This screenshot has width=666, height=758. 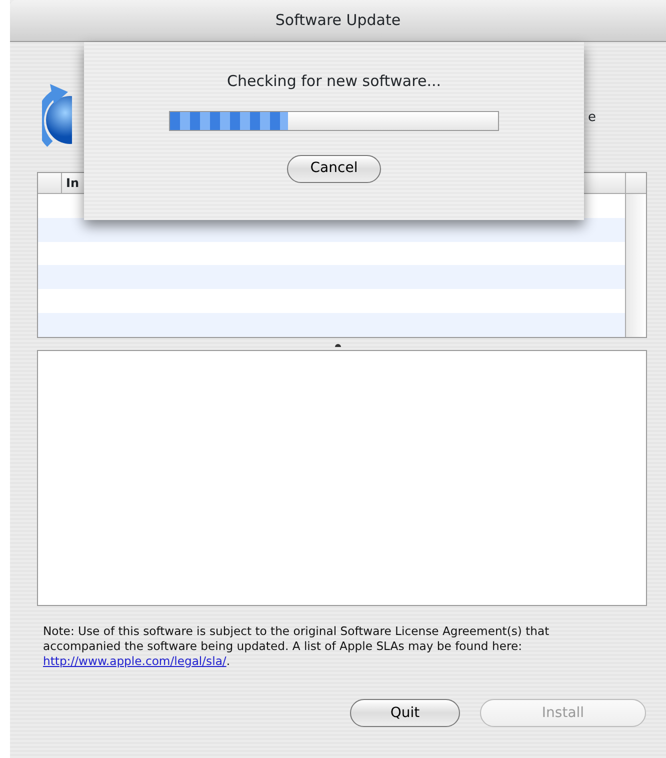 I want to click on quit-button: Quit, so click(x=405, y=713).